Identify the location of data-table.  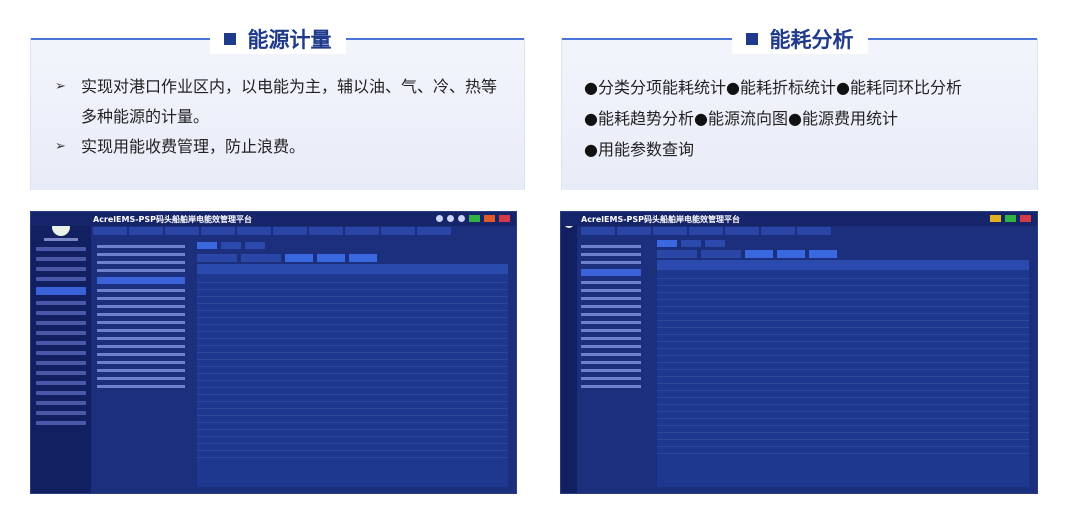
(352, 375).